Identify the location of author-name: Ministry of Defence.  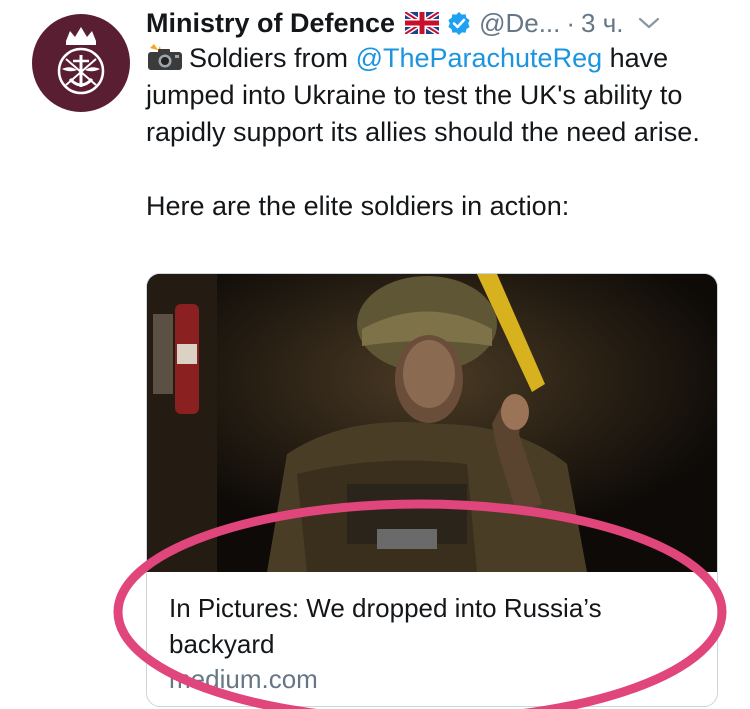
(270, 23).